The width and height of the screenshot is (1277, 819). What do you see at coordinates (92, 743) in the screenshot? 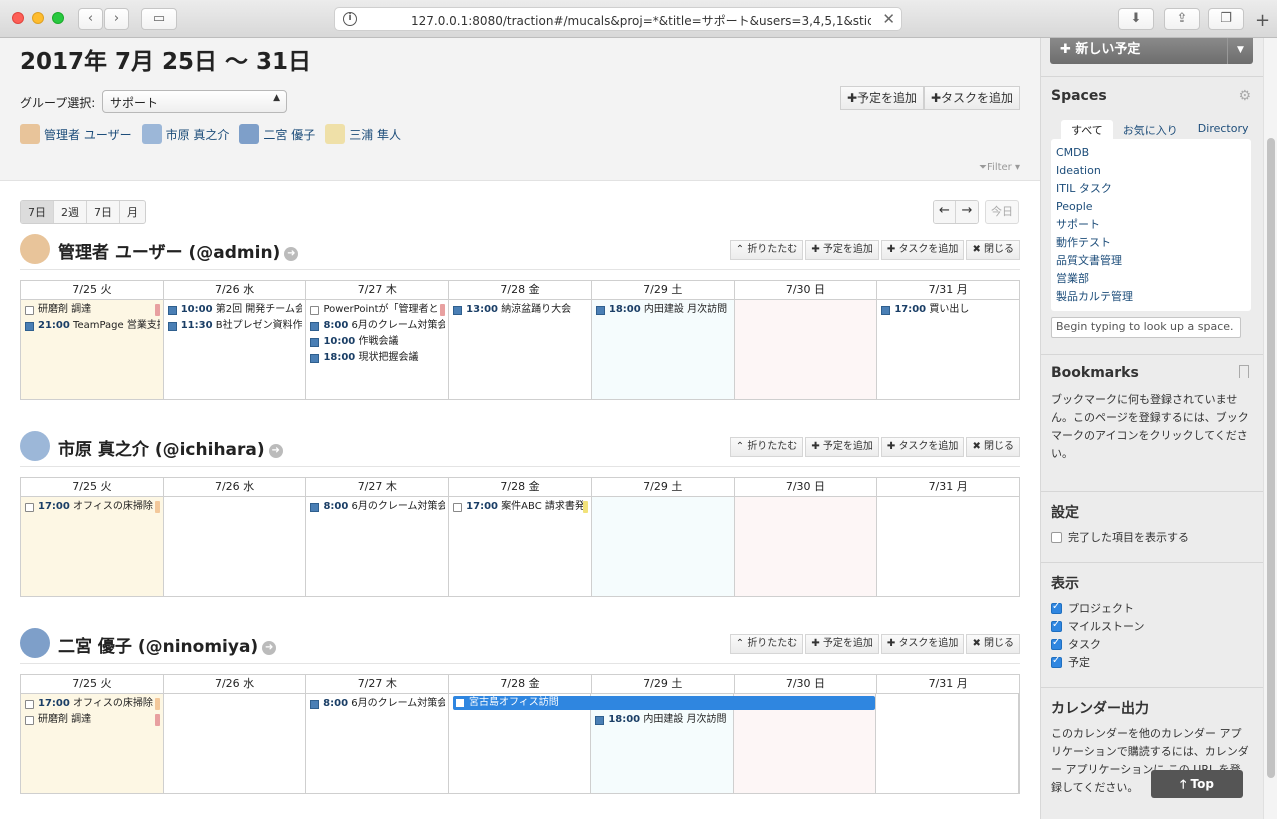
I see `day-cell: 17:00 オフィスの床掃除 研磨剤 調達` at bounding box center [92, 743].